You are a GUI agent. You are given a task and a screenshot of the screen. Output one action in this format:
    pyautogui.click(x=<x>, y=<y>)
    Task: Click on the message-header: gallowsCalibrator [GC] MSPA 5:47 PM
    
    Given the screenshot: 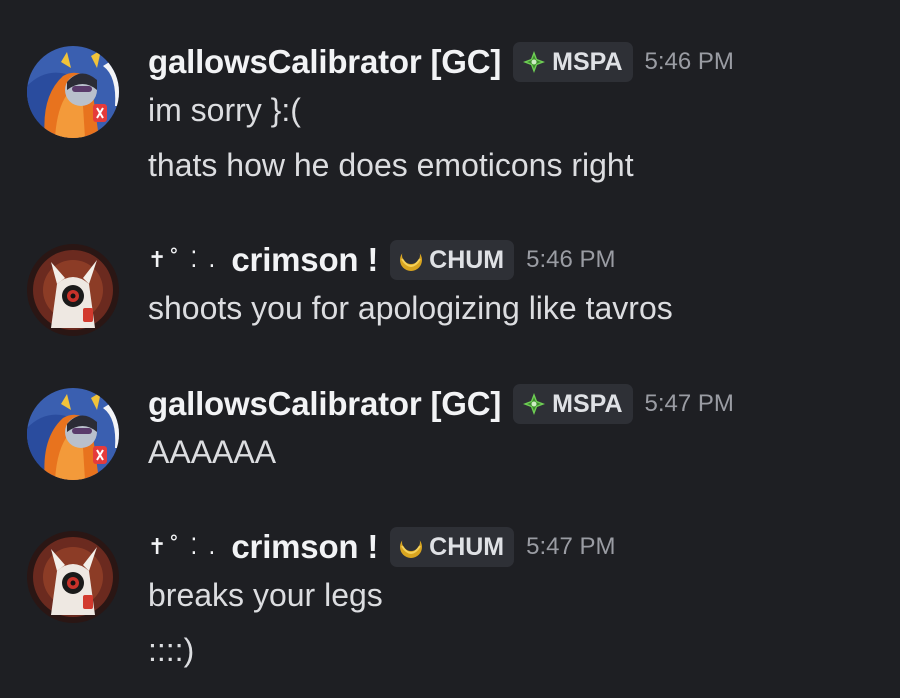 What is the action you would take?
    pyautogui.click(x=441, y=404)
    